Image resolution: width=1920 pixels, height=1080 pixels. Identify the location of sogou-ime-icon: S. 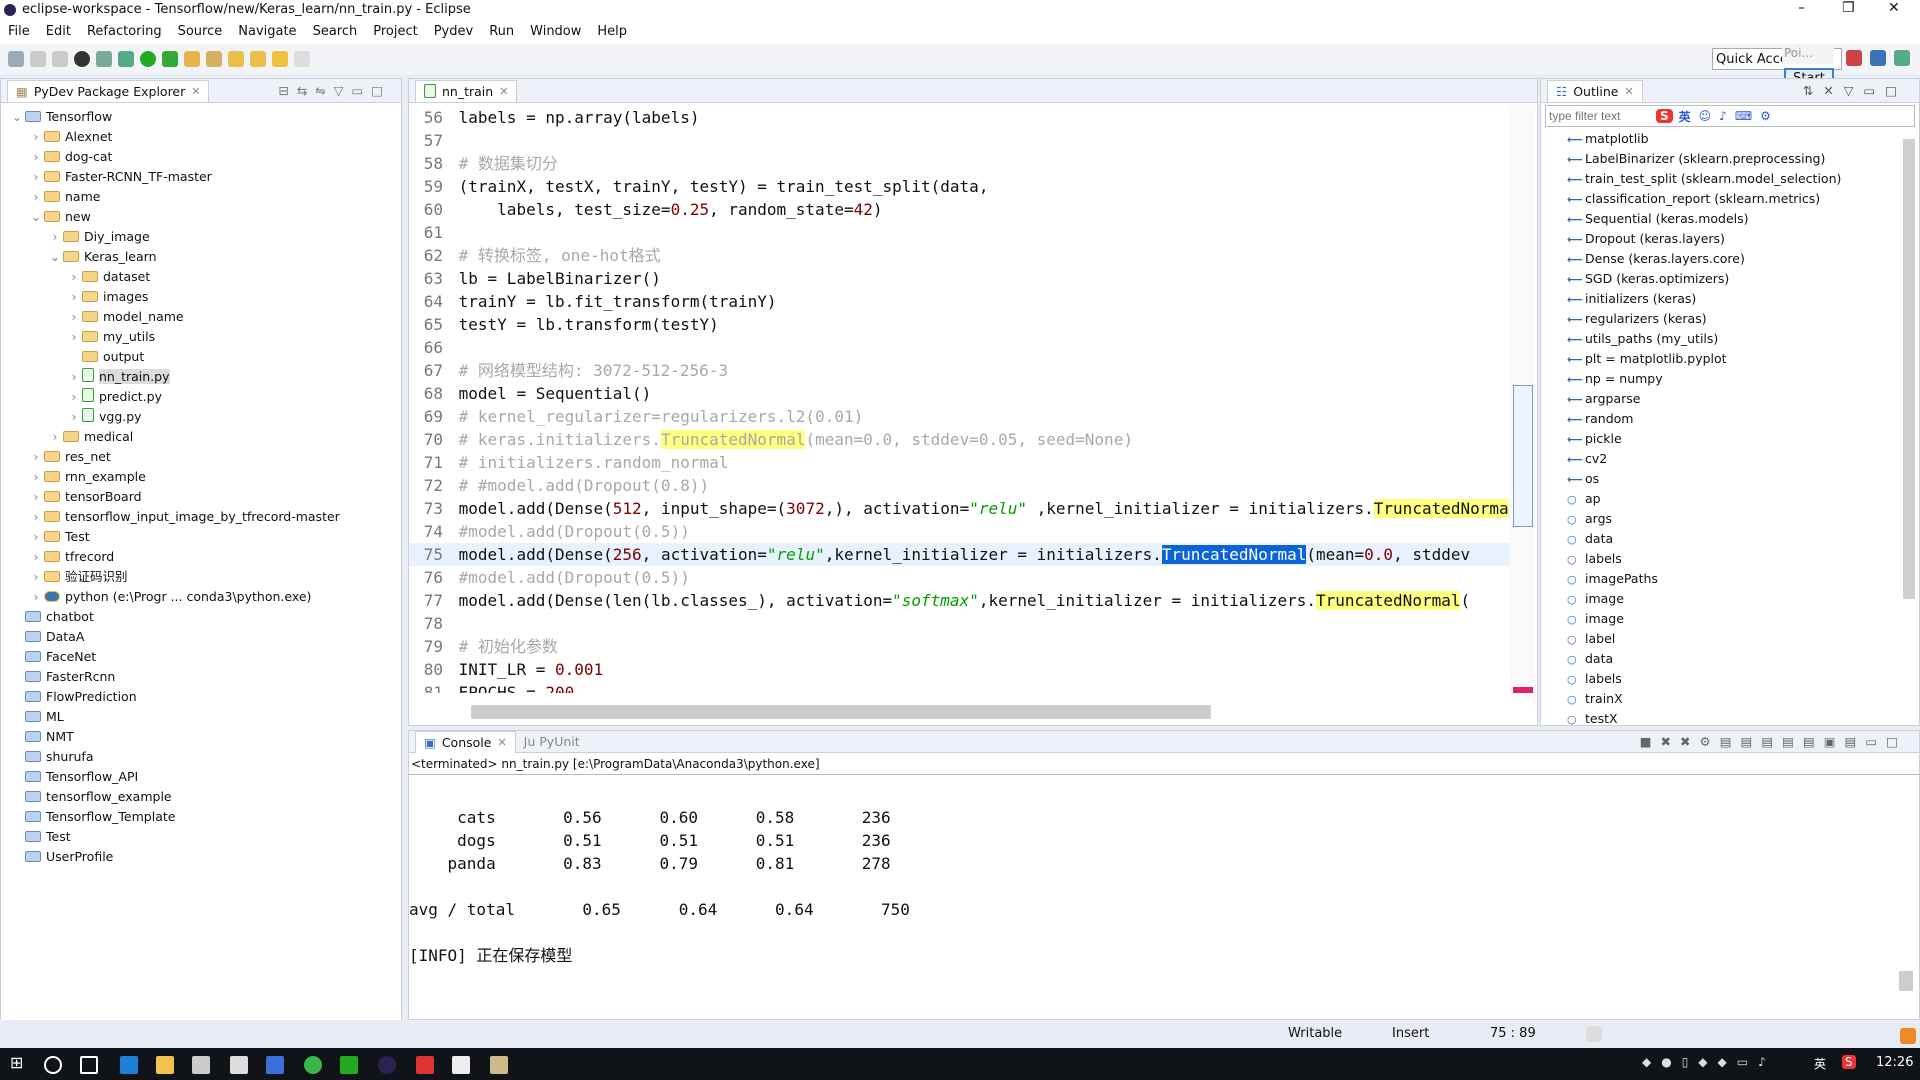
(1664, 116).